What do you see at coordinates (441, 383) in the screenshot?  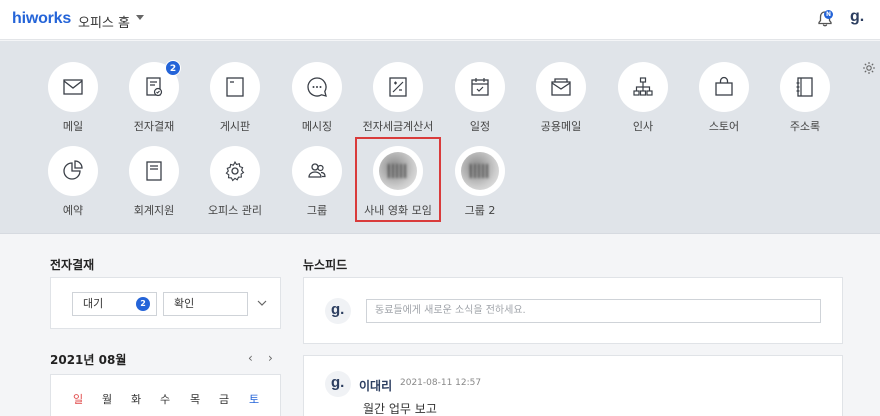 I see `post-timestamp: 2021-08-11 12:57` at bounding box center [441, 383].